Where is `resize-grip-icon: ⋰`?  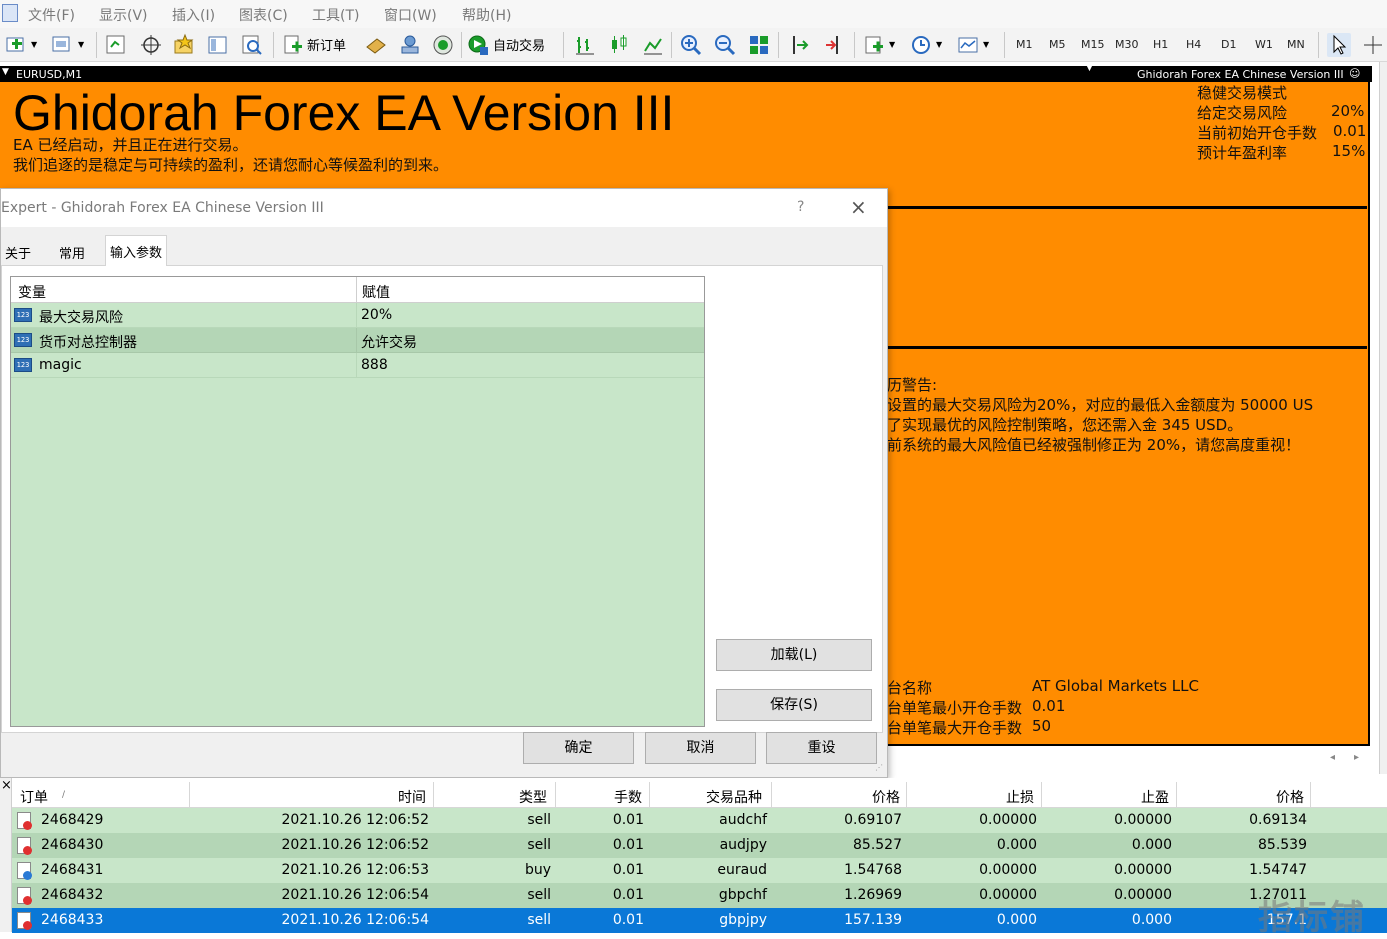
resize-grip-icon: ⋰ is located at coordinates (879, 767).